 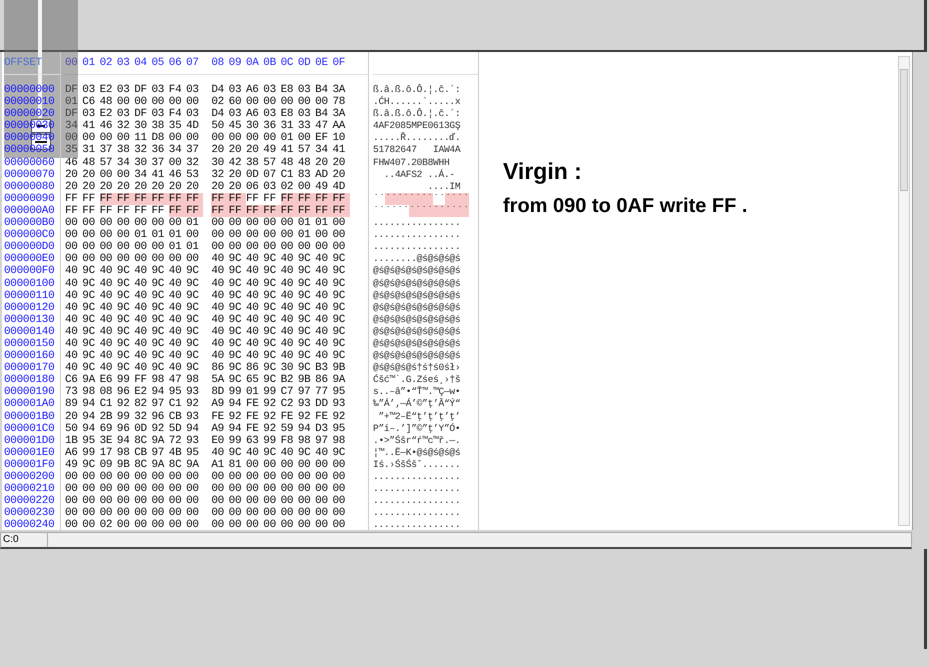 What do you see at coordinates (107, 90) in the screenshot?
I see `hex-byte: E2` at bounding box center [107, 90].